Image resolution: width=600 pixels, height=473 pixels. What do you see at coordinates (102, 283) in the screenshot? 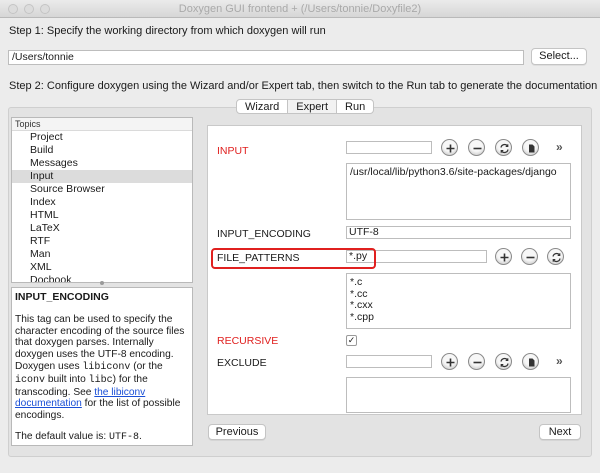
I see `splitter-handle` at bounding box center [102, 283].